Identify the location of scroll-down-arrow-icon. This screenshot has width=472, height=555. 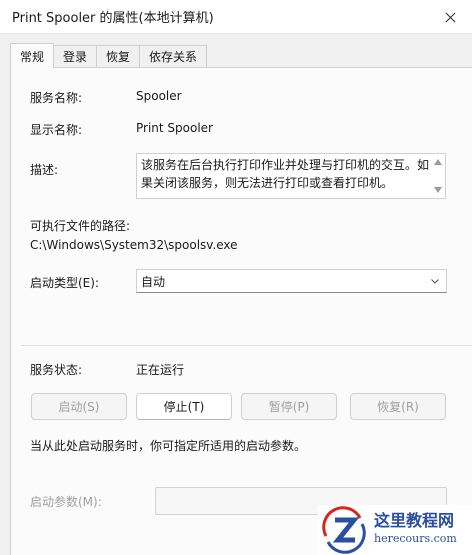
(438, 190).